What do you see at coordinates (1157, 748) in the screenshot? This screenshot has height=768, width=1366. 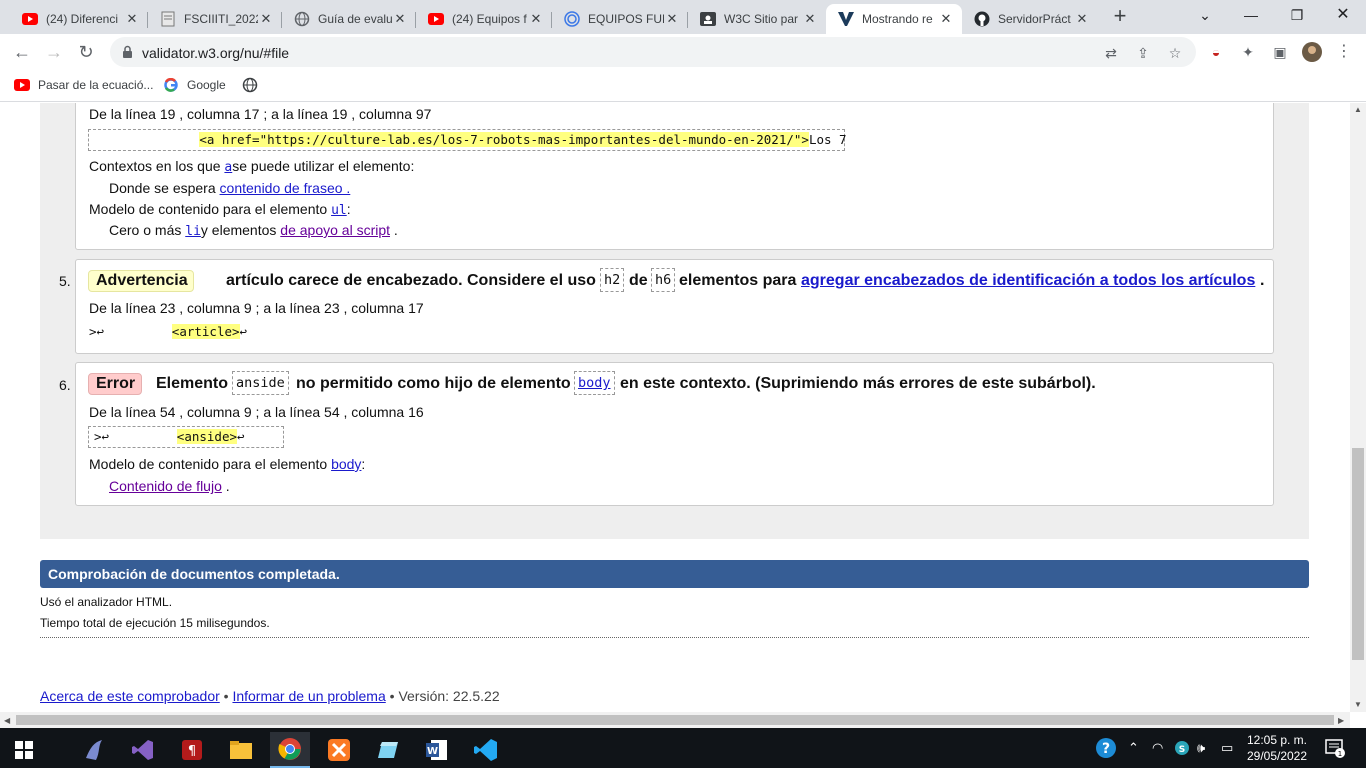 I see `wifi-icon: ◠` at bounding box center [1157, 748].